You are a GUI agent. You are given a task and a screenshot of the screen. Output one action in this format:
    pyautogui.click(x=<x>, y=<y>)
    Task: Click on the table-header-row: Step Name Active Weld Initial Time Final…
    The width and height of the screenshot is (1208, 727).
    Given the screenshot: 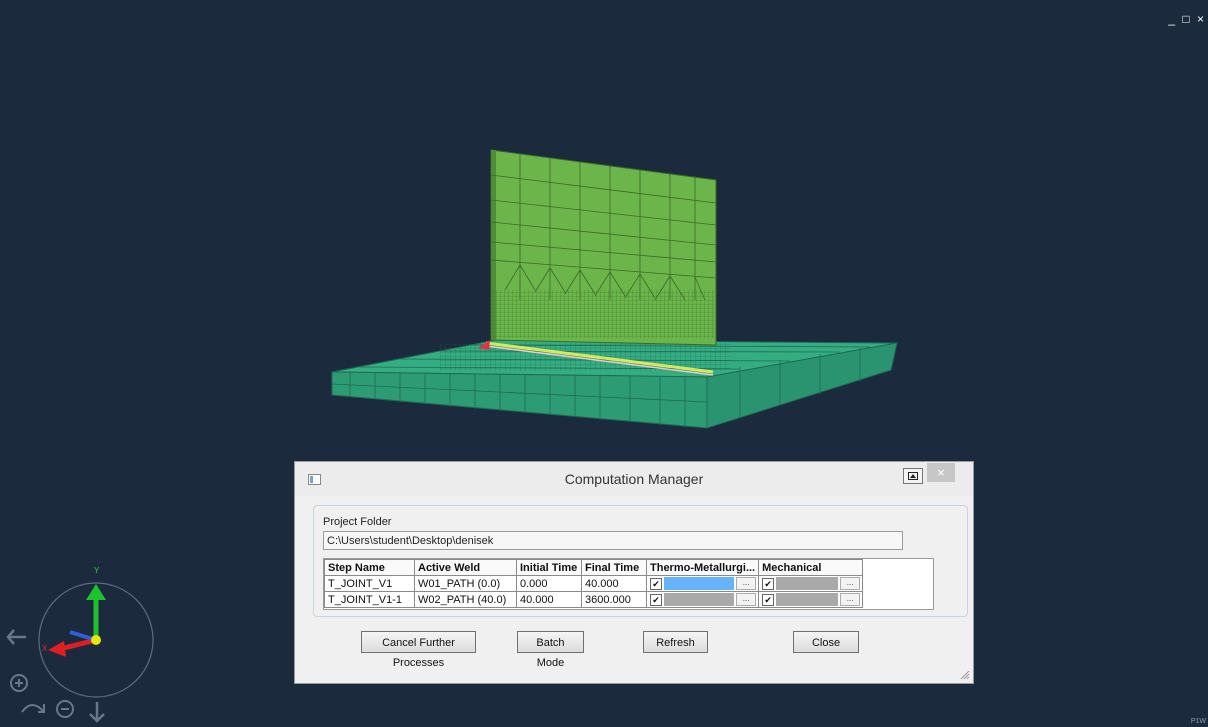 What is the action you would take?
    pyautogui.click(x=594, y=567)
    